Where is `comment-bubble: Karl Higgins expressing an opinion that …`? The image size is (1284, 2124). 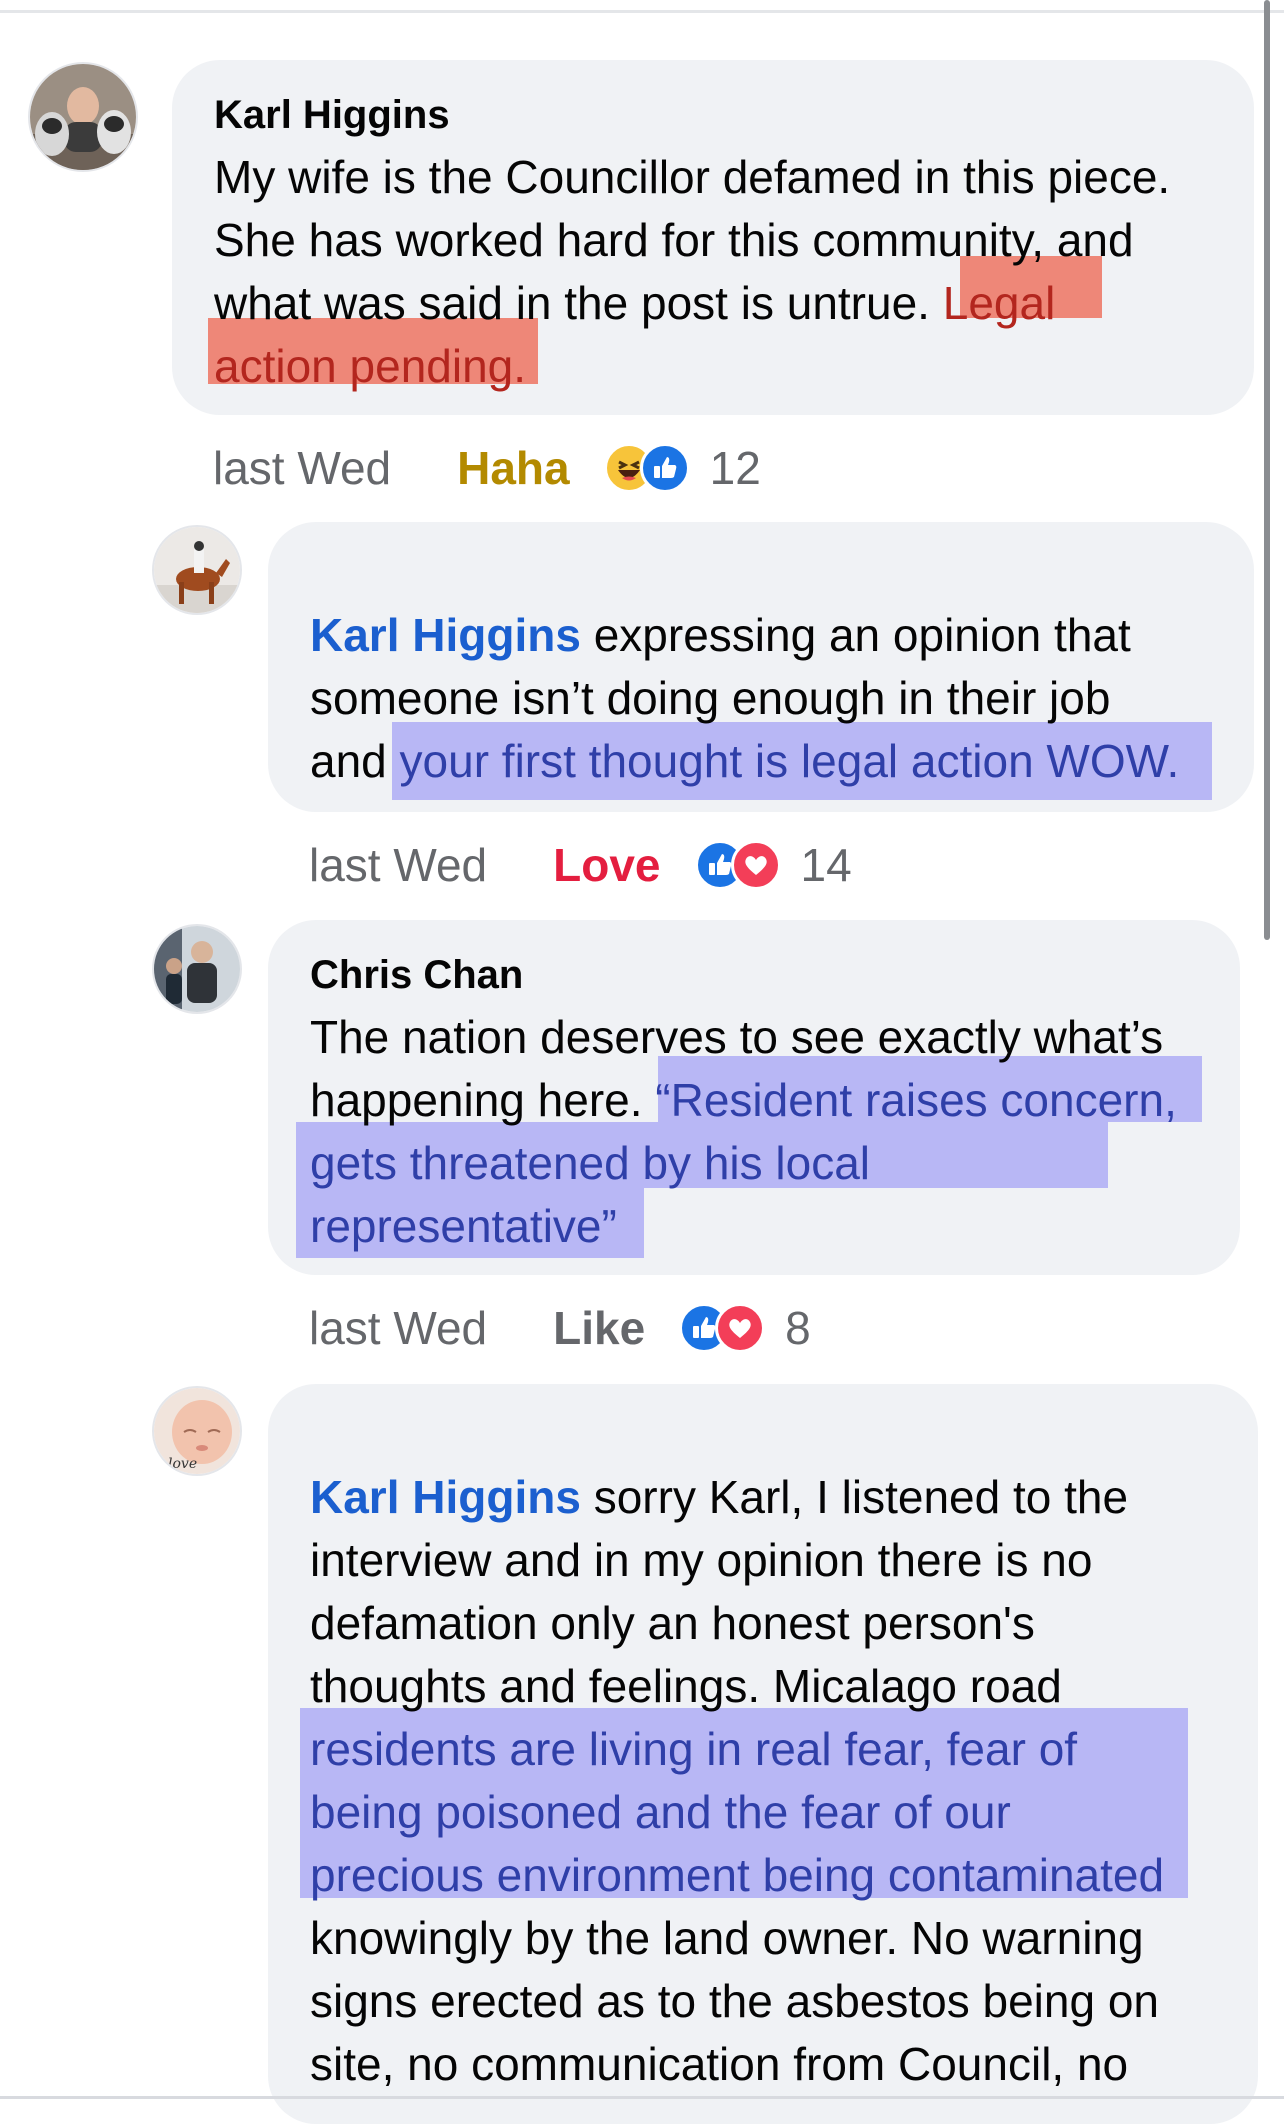
comment-bubble: Karl Higgins expressing an opinion that … is located at coordinates (761, 667).